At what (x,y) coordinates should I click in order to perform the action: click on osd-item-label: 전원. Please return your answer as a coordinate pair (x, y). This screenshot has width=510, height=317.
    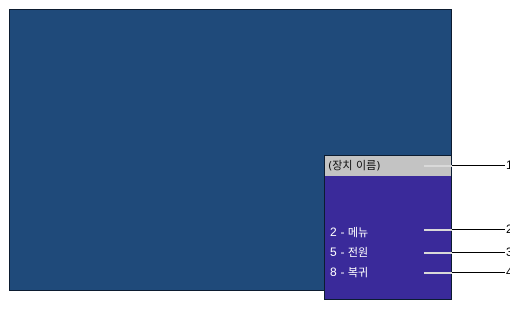
    Looking at the image, I should click on (358, 252).